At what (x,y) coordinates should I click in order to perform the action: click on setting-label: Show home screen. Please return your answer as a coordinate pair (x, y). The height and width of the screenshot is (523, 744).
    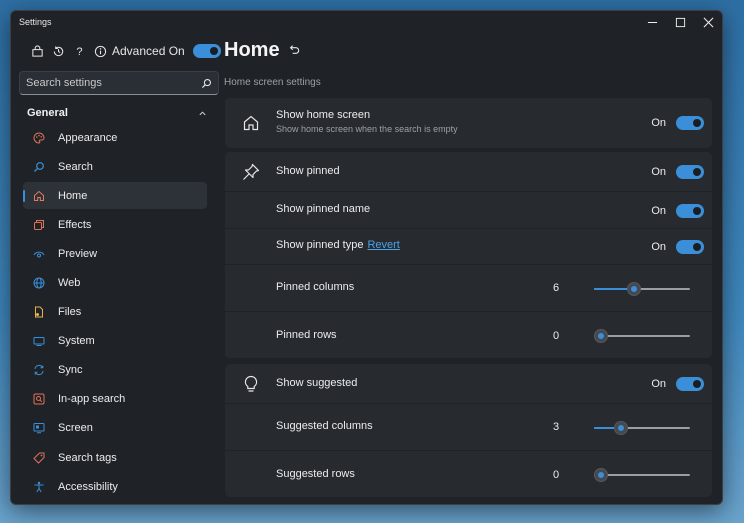
    Looking at the image, I should click on (323, 115).